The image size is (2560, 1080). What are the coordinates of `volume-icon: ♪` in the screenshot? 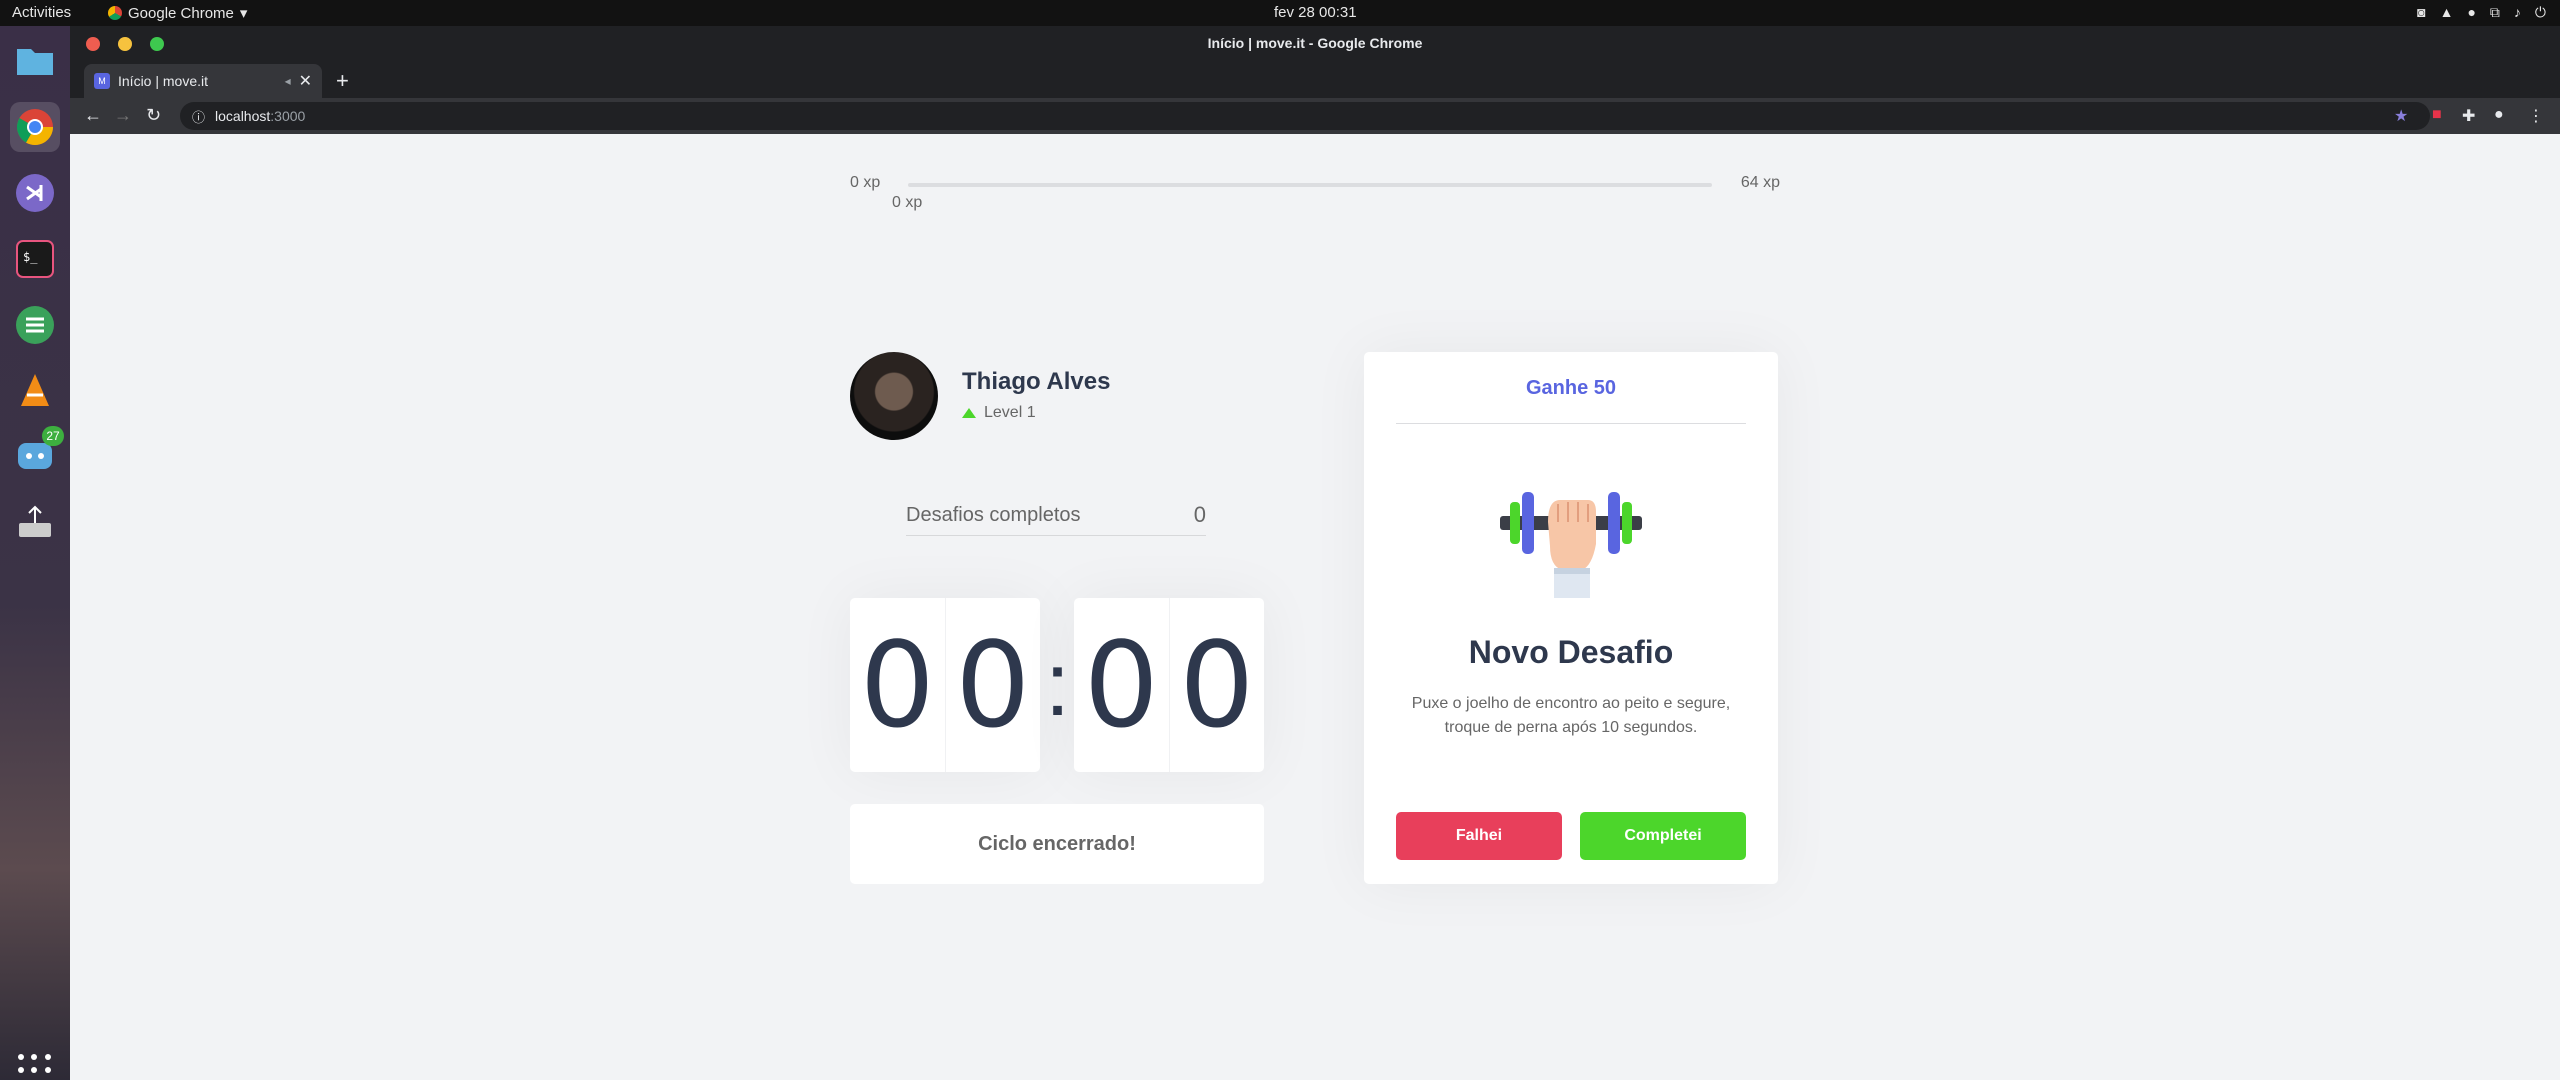 It's located at (2517, 12).